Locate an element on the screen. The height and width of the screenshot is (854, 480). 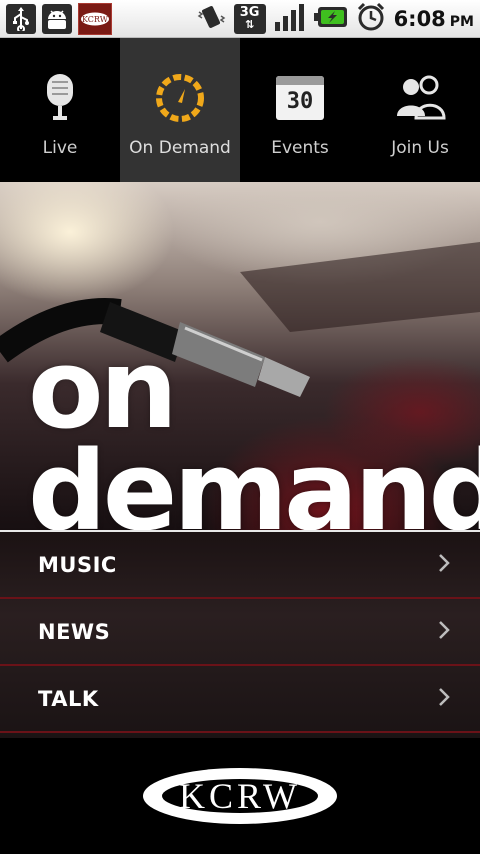
calendar-icon: 30 is located at coordinates (300, 98).